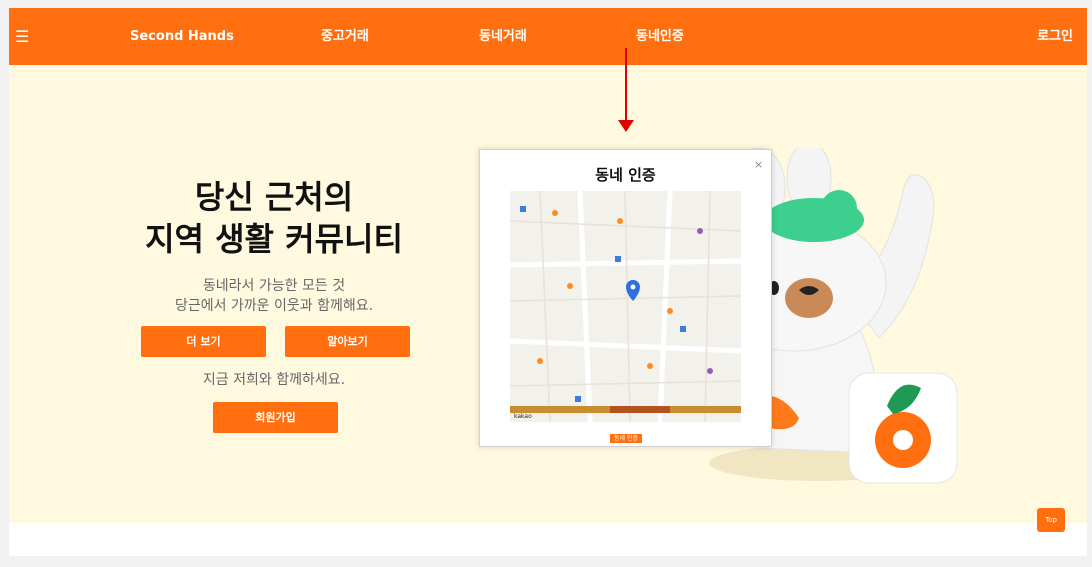 Image resolution: width=1092 pixels, height=567 pixels. Describe the element at coordinates (274, 218) in the screenshot. I see `hero-title: 당신 근처의 지역 생활 커뮤니티` at that location.